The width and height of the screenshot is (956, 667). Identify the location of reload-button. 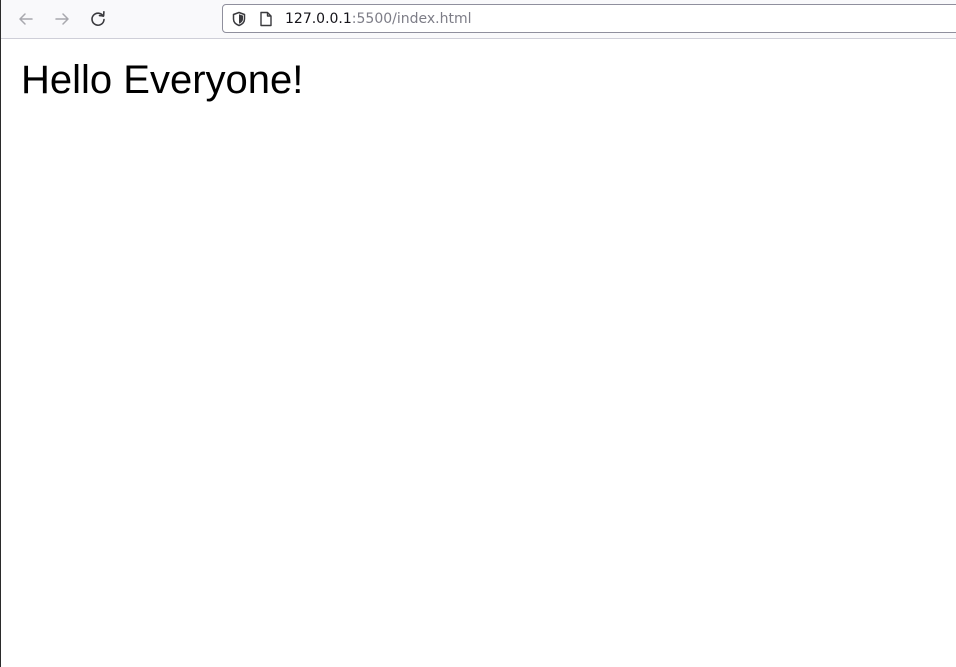
(98, 19).